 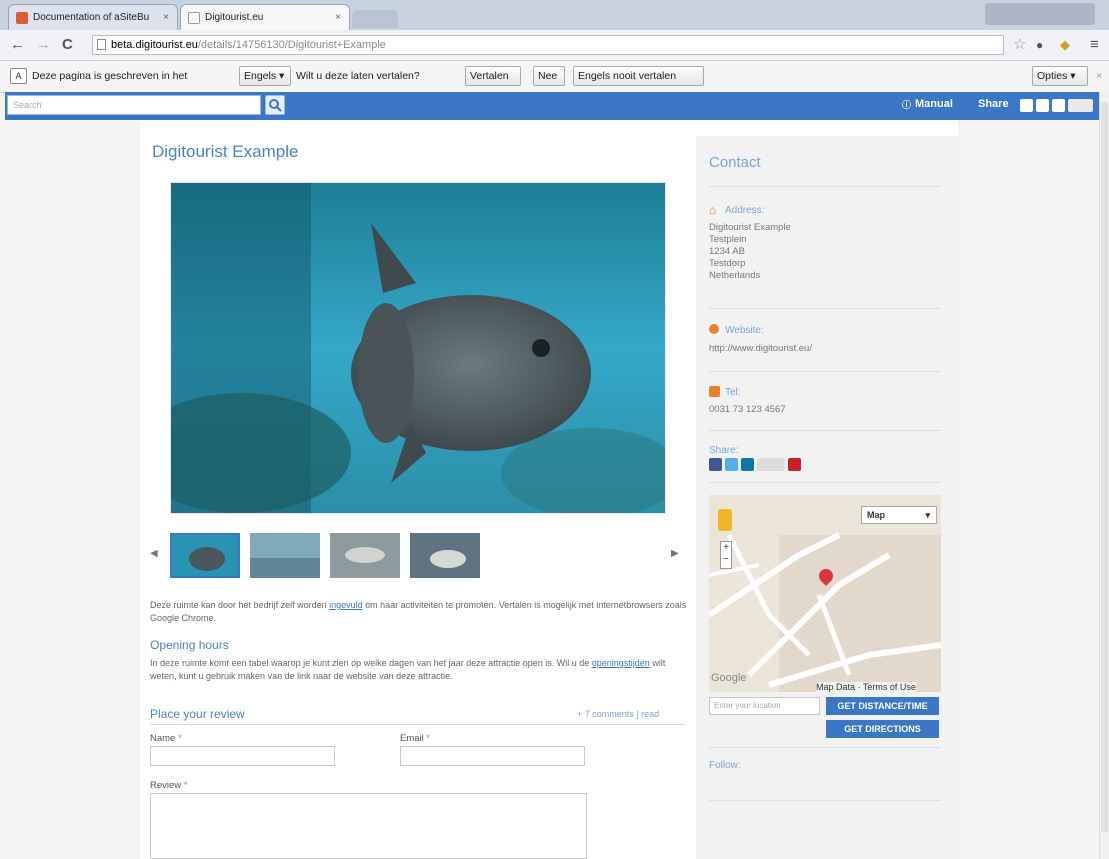 What do you see at coordinates (1040, 14) in the screenshot?
I see `window-controls` at bounding box center [1040, 14].